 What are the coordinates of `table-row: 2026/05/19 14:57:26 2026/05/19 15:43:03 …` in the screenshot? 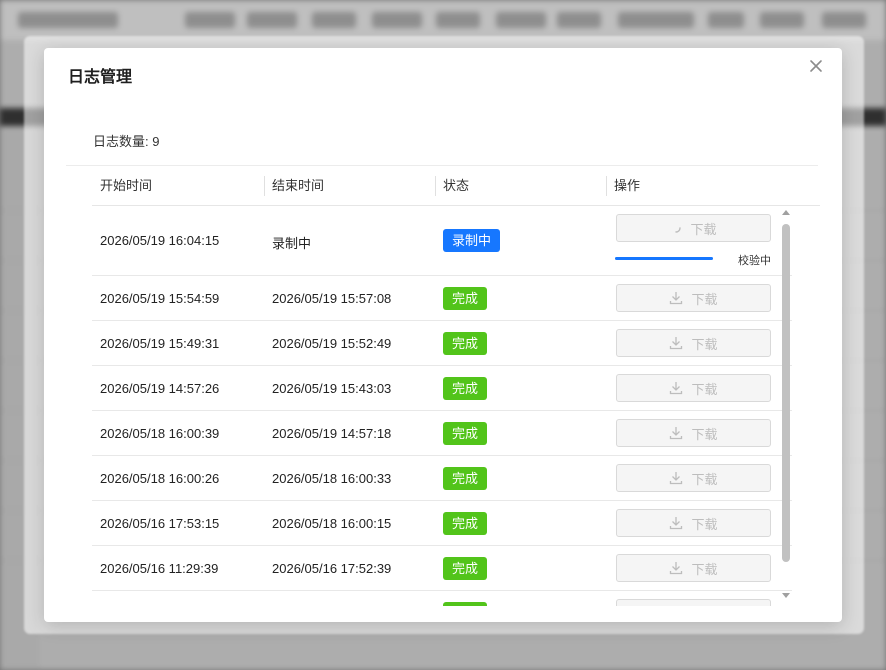 It's located at (442, 388).